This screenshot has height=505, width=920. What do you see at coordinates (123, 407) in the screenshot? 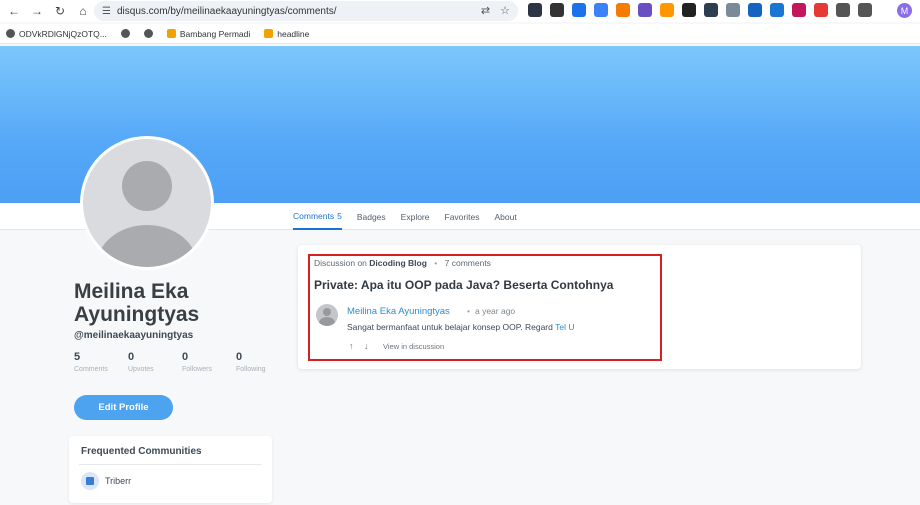
I see `edit-profile-button: Edit Profile` at bounding box center [123, 407].